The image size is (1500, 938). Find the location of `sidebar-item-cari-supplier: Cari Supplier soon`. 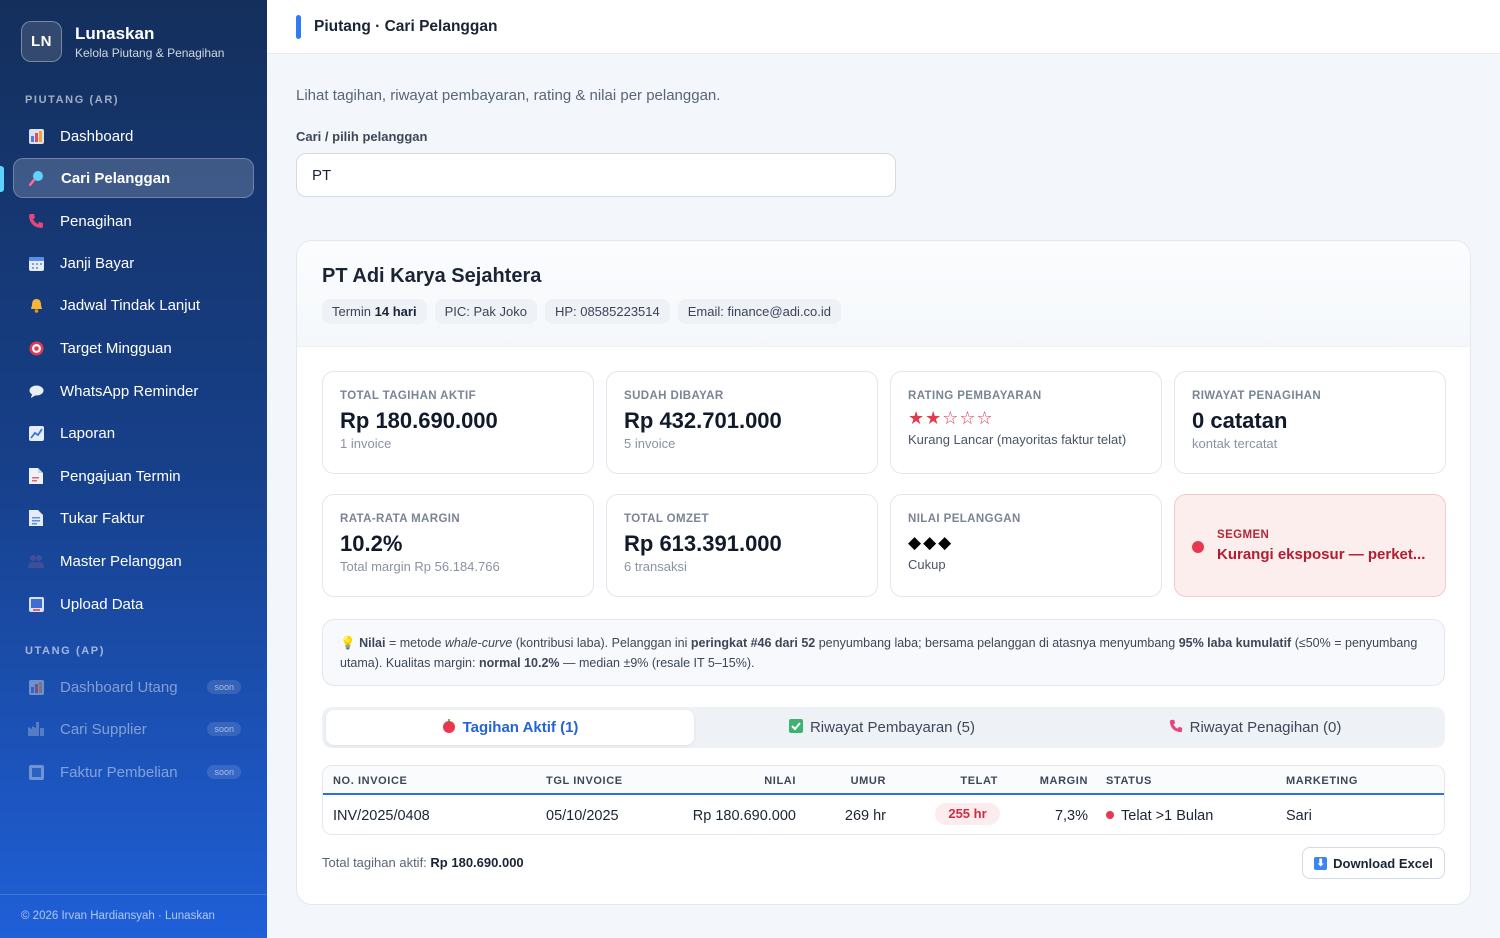

sidebar-item-cari-supplier: Cari Supplier soon is located at coordinates (133, 729).